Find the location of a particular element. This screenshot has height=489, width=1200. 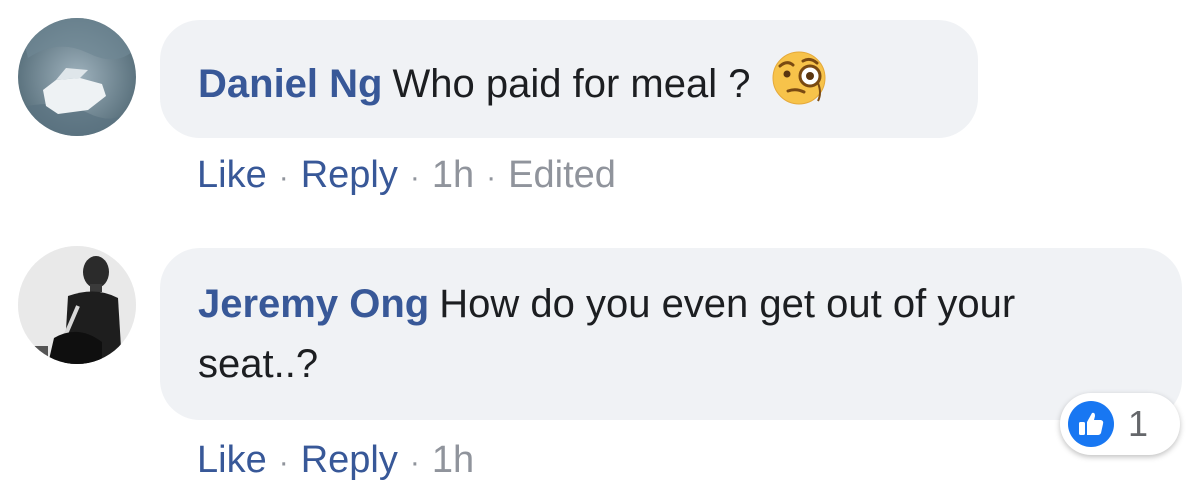

reaction-summary: 1 is located at coordinates (1120, 424).